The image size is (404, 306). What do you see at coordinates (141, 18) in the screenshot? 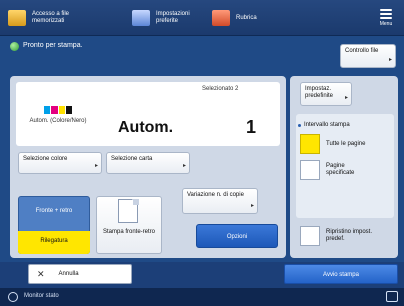
I see `preferences-icon` at bounding box center [141, 18].